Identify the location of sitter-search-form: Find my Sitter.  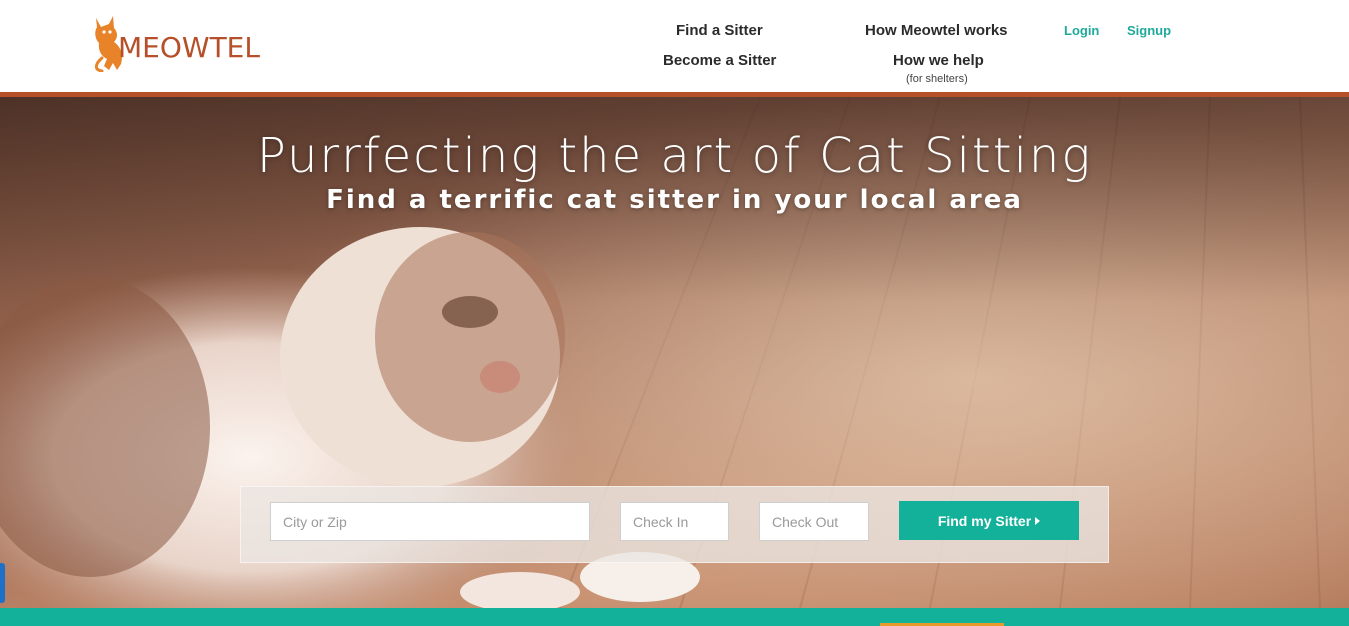
(674, 524).